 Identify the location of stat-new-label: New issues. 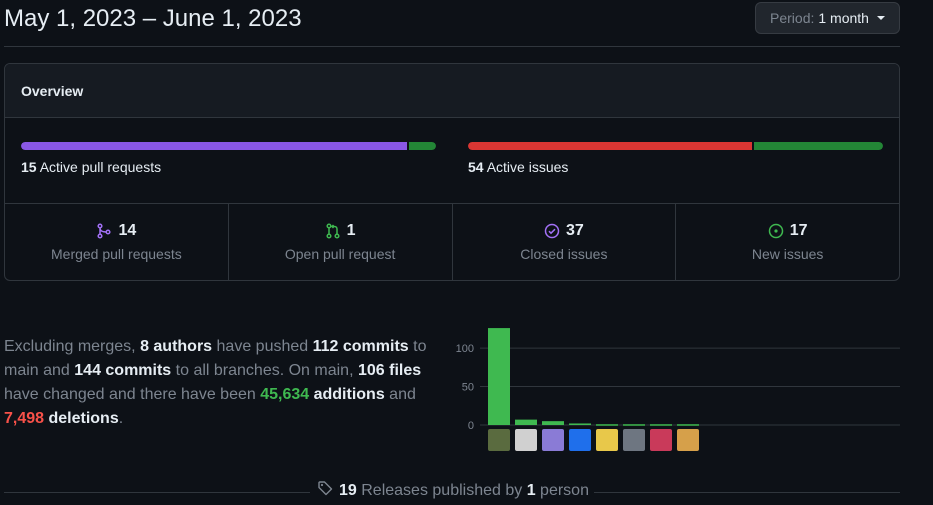
(787, 254).